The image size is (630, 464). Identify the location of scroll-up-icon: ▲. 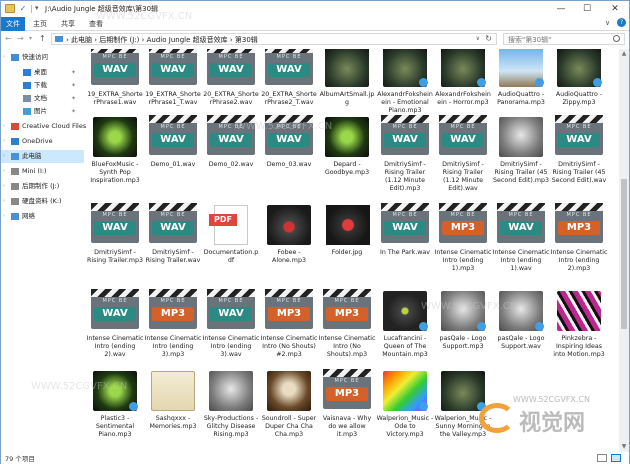
(624, 54).